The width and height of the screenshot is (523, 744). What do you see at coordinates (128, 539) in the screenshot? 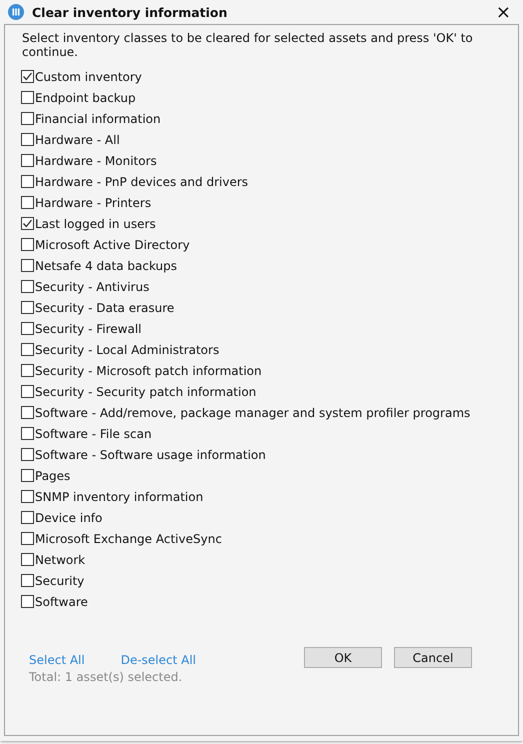
I see `class-label: Microsoft Exchange ActiveSync` at bounding box center [128, 539].